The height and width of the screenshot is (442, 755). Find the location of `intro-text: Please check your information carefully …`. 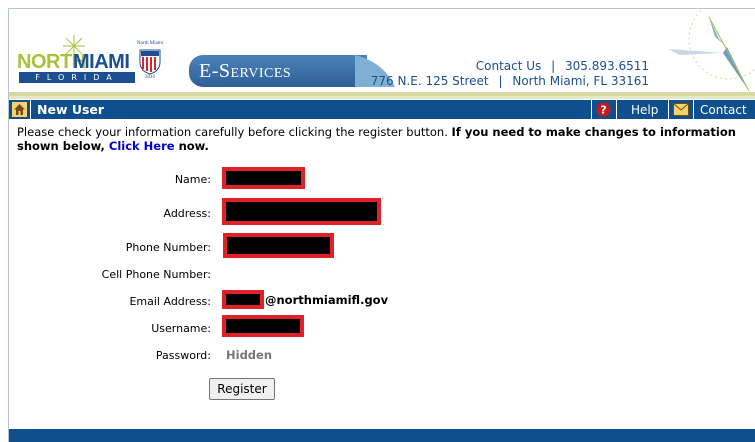

intro-text: Please check your information carefully … is located at coordinates (234, 132).